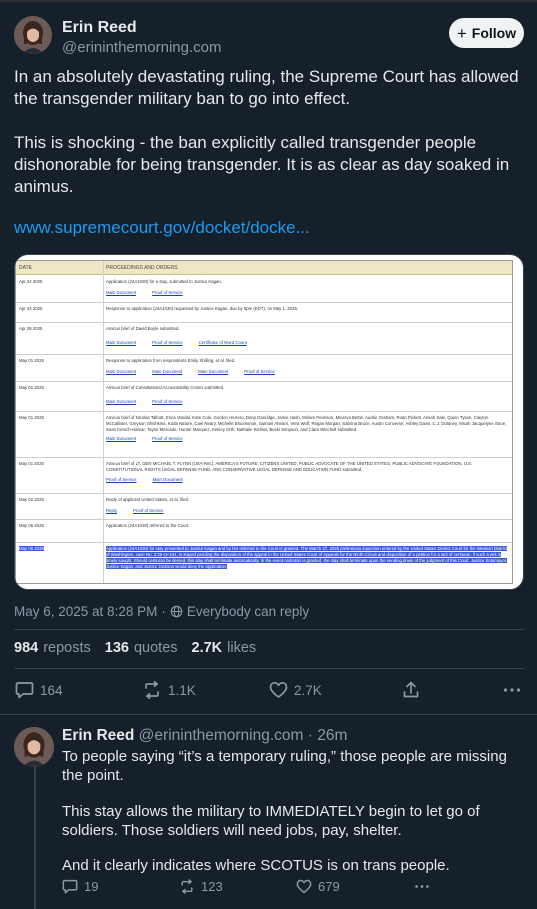 The image size is (537, 909). I want to click on quotes-label: quotes, so click(155, 648).